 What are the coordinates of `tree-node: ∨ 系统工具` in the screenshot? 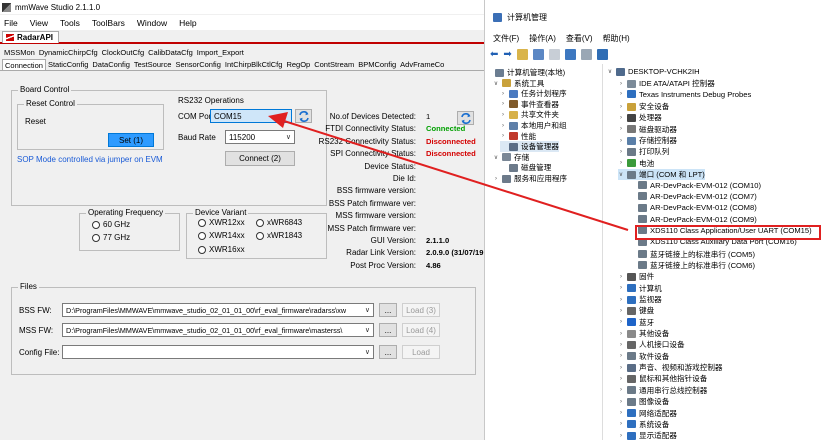 It's located at (519, 83).